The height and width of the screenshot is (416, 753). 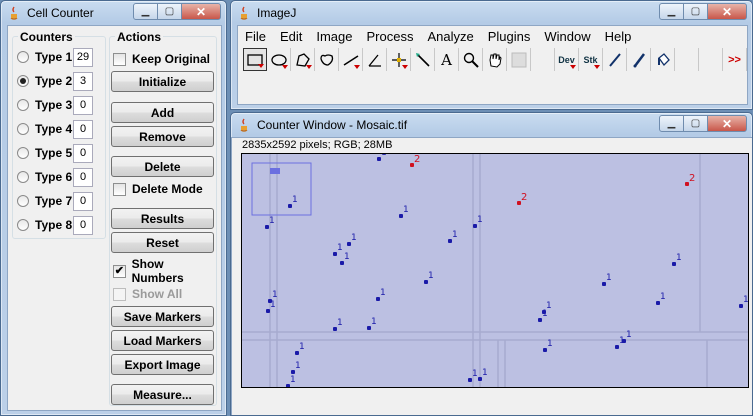 I want to click on type-label: Type 5, so click(x=54, y=153).